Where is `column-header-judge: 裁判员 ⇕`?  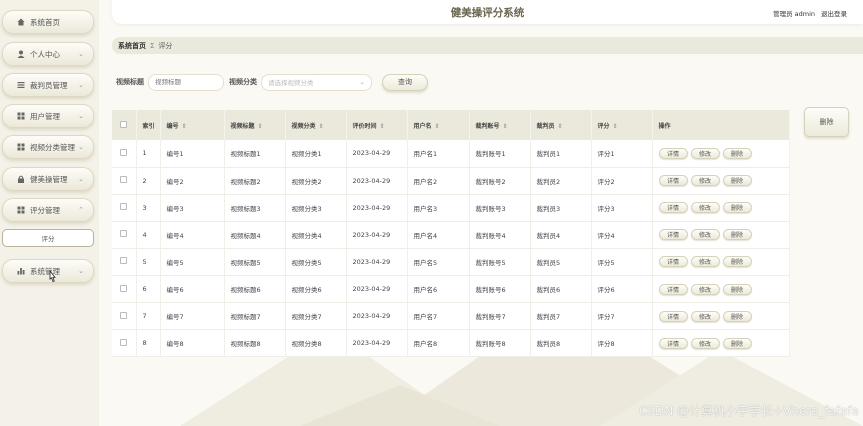
column-header-judge: 裁判员 ⇕ is located at coordinates (561, 125).